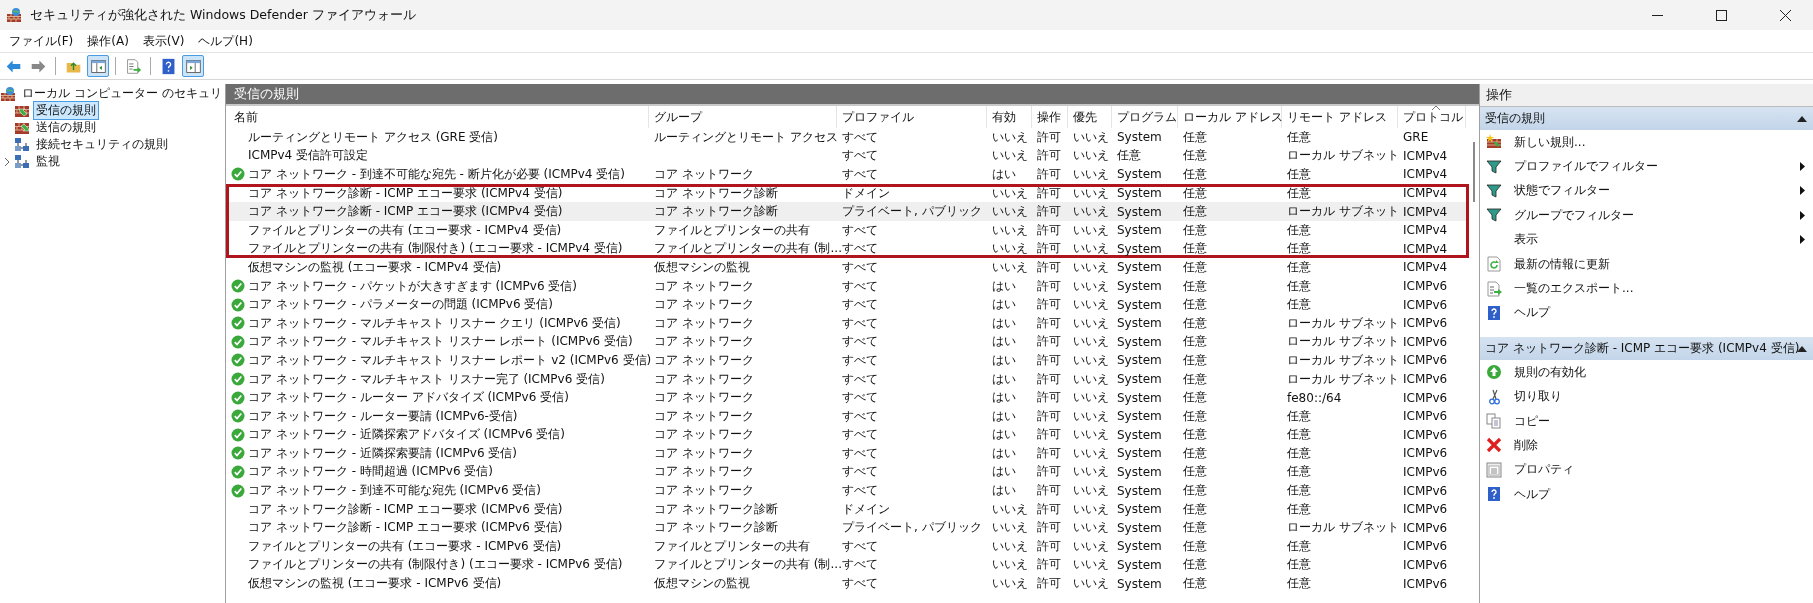 The height and width of the screenshot is (603, 1813). I want to click on table-row: コア ネットワーク - 到達不可能な宛先 (ICMPv6 受信) コア ネットワーク すべて はい 許可 いいえ System 任意 任意 ICMPv6, so click(847, 490).